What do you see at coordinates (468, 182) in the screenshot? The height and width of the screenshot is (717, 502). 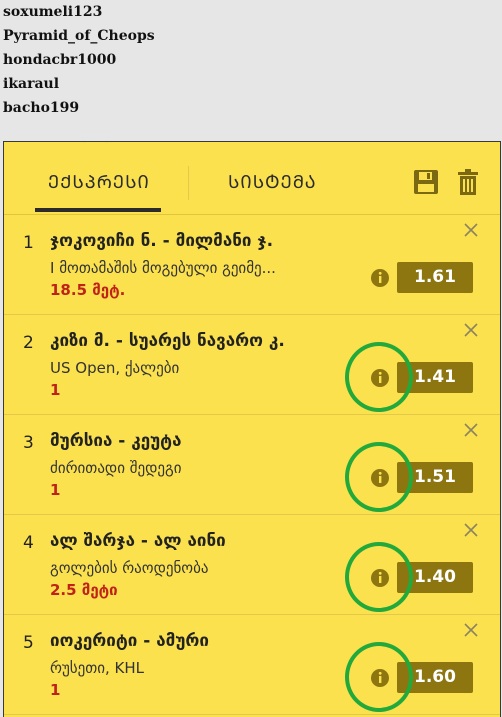 I see `trash-icon` at bounding box center [468, 182].